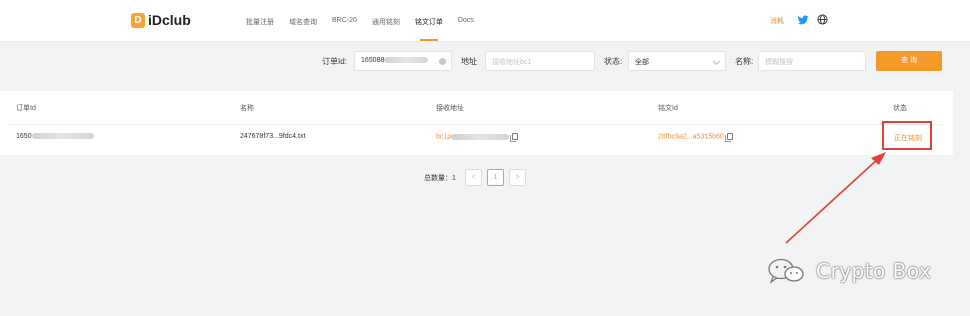 The image size is (970, 316). What do you see at coordinates (469, 61) in the screenshot?
I see `address-label: 地址` at bounding box center [469, 61].